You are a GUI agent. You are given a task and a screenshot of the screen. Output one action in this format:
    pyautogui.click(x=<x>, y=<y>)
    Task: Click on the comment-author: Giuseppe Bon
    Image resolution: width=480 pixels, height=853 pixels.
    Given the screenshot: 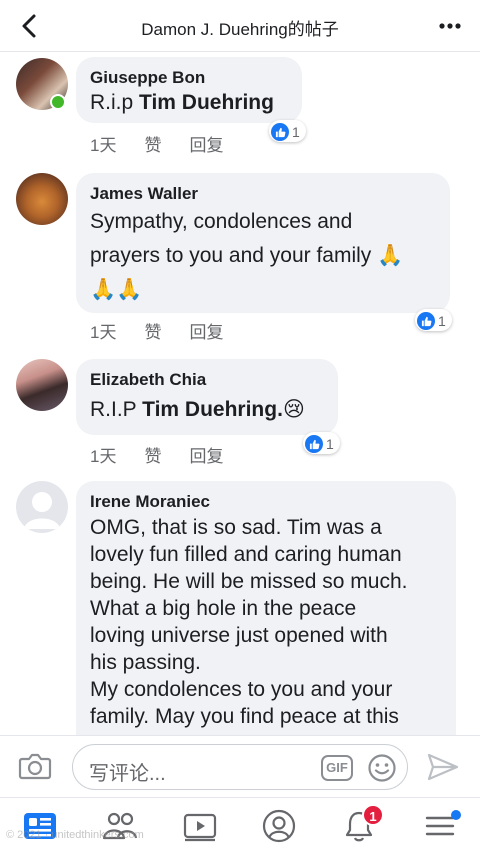 What is the action you would take?
    pyautogui.click(x=189, y=78)
    